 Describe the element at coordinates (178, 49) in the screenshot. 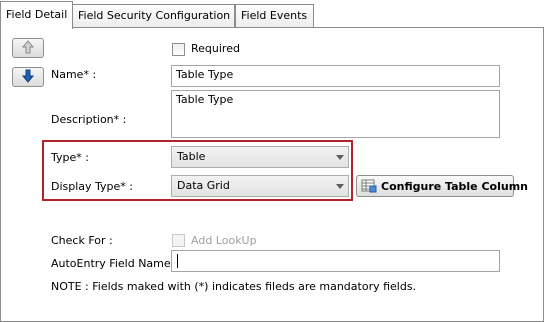

I see `required-checkbox` at that location.